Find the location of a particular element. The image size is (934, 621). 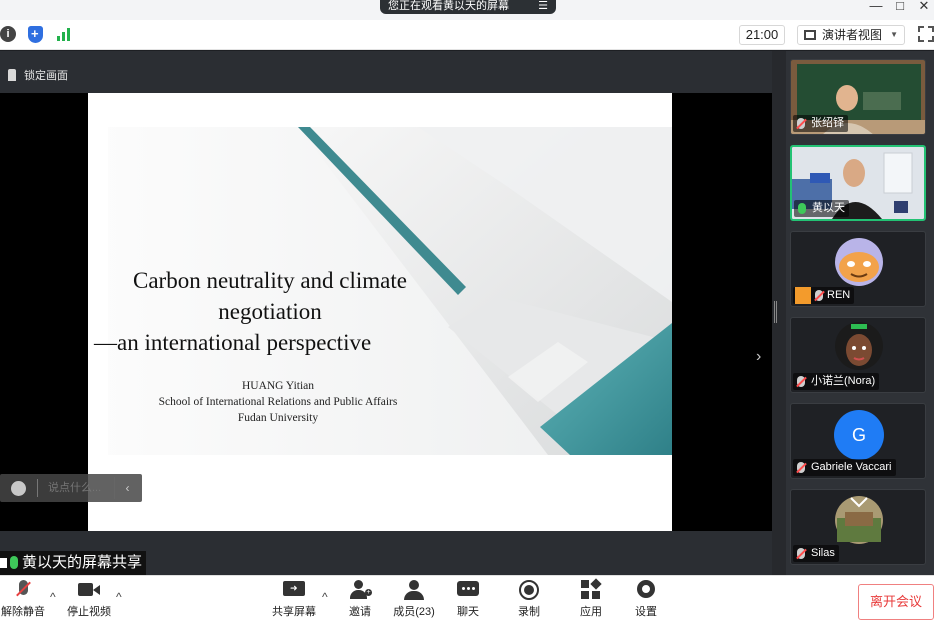

unmute-button: 解除静音 is located at coordinates (23, 599).